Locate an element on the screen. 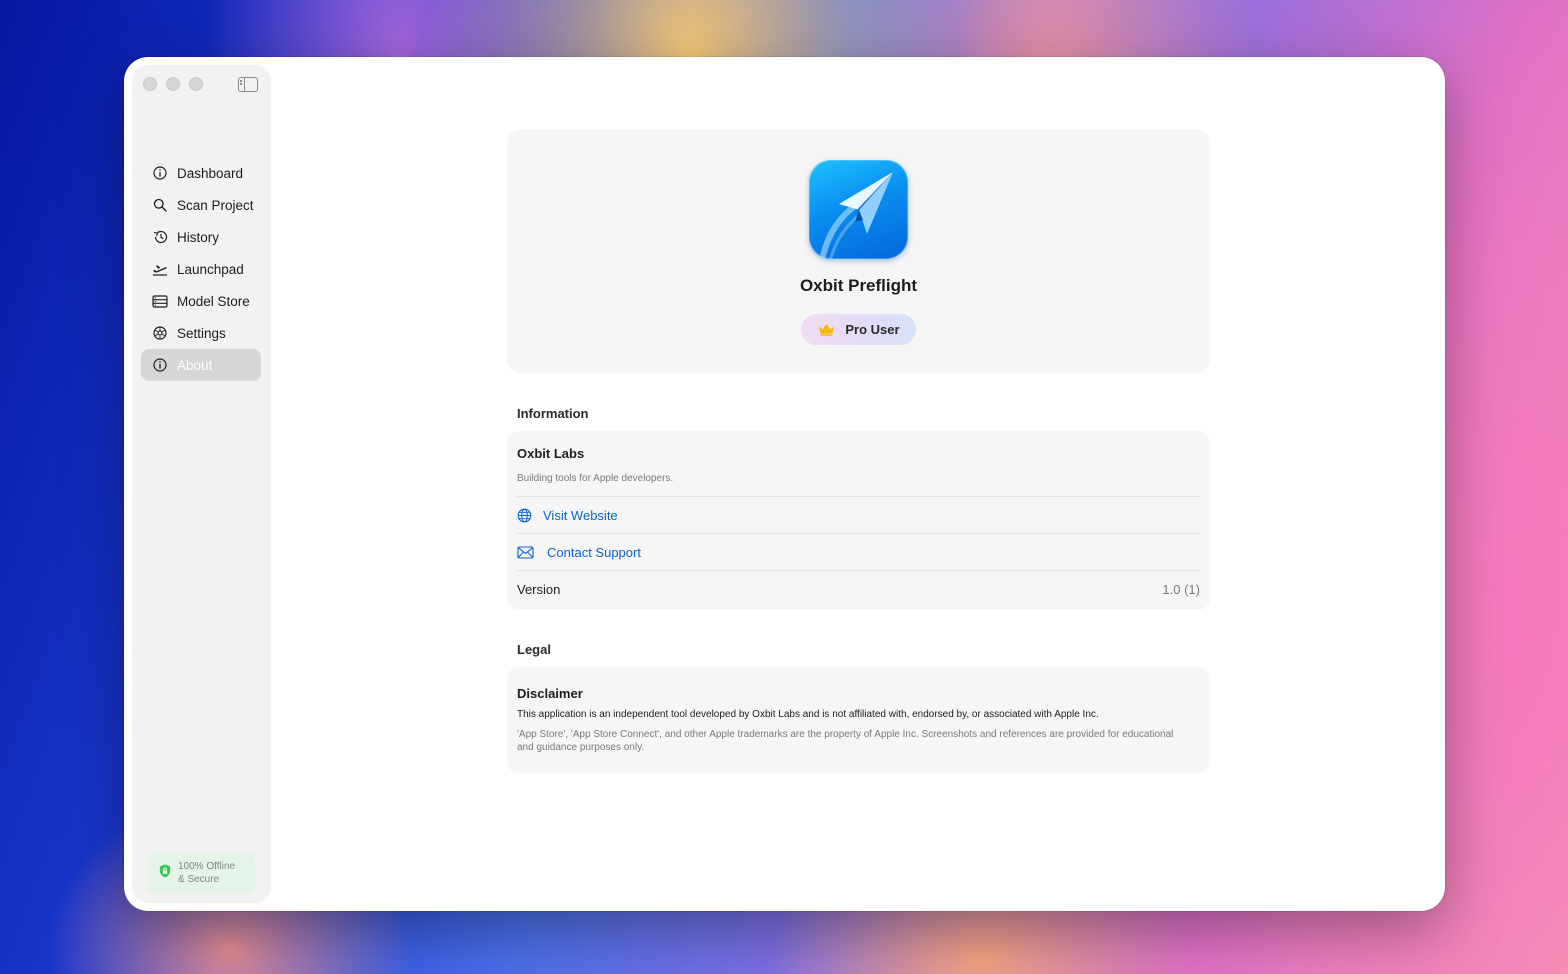 This screenshot has height=974, width=1568. model-store-icon is located at coordinates (160, 301).